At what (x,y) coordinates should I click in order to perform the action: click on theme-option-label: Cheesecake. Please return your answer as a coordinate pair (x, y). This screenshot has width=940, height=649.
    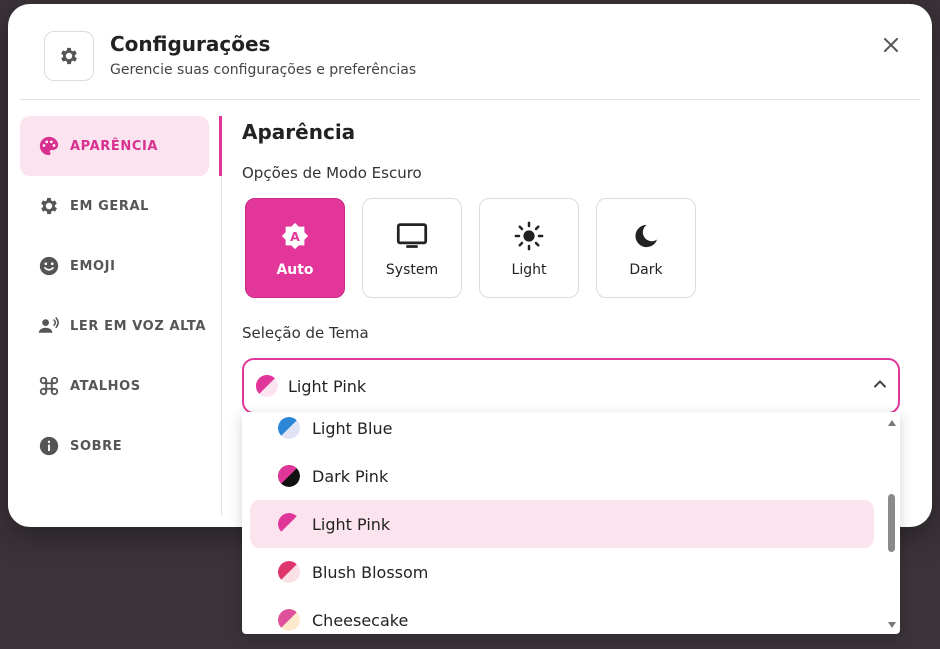
    Looking at the image, I should click on (360, 620).